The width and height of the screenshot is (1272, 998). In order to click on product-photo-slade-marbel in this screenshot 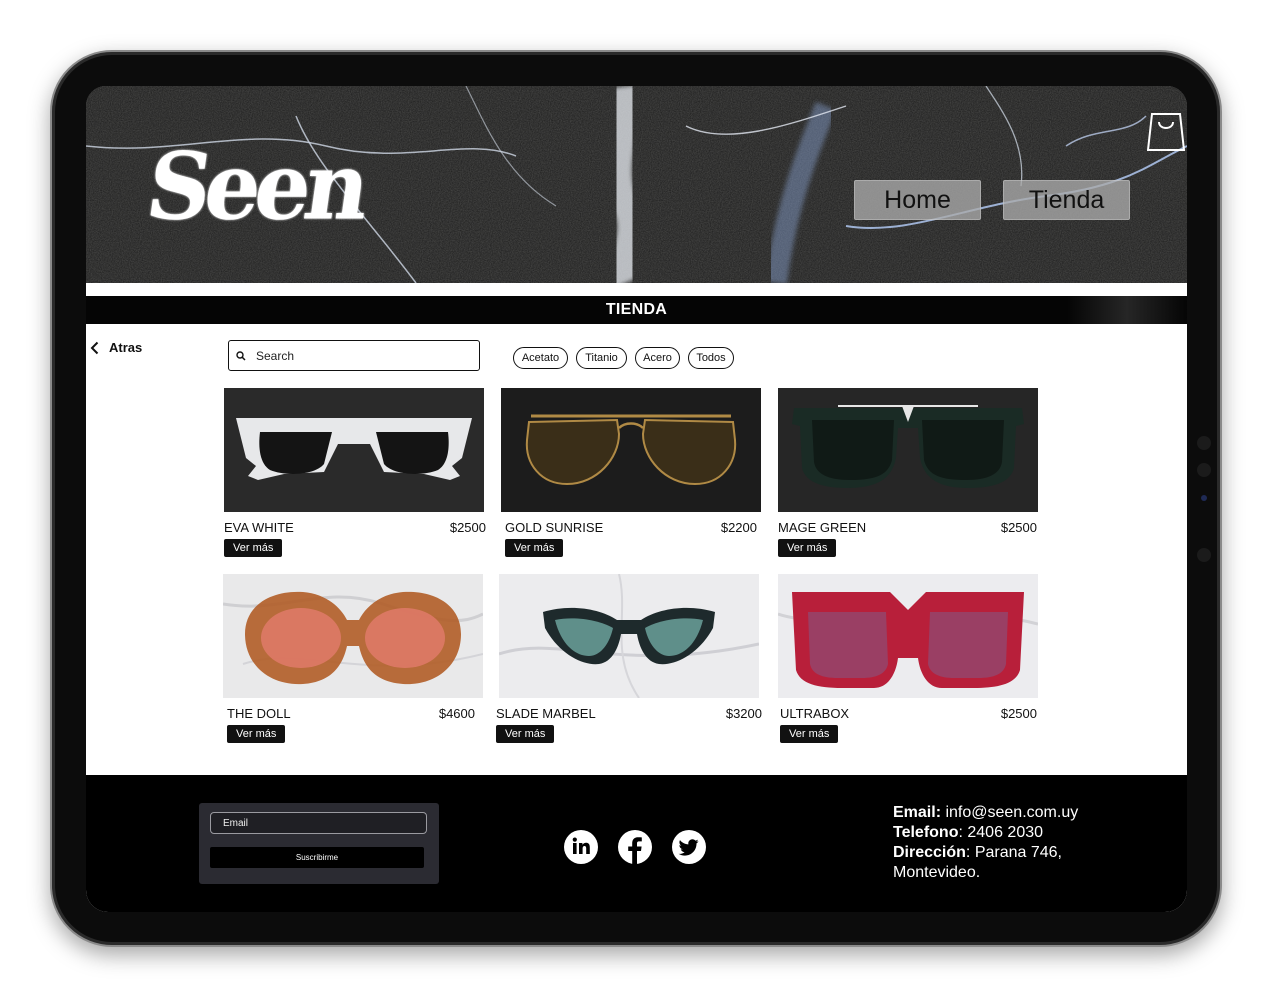, I will do `click(629, 636)`.